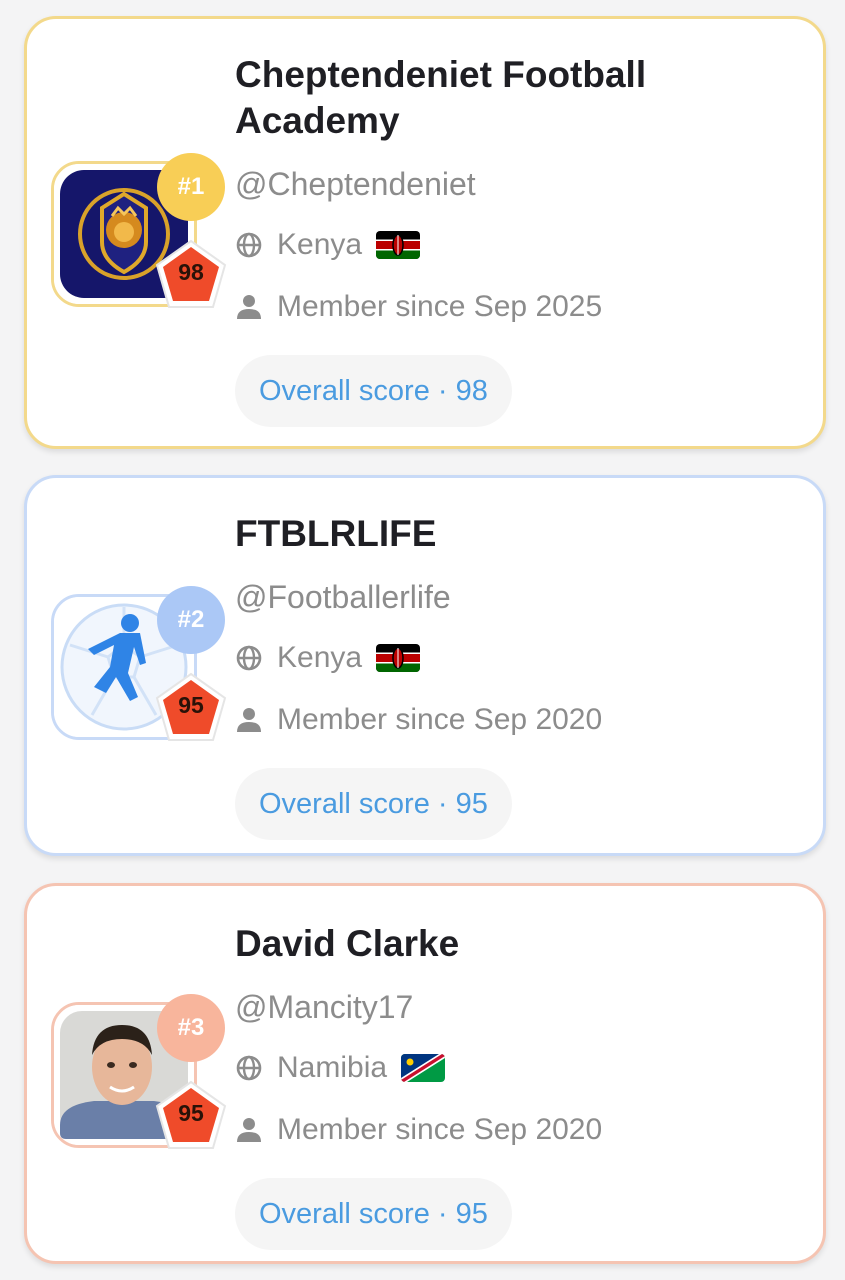 The height and width of the screenshot is (1280, 845). Describe the element at coordinates (332, 1067) in the screenshot. I see `country-label: Namibia` at that location.